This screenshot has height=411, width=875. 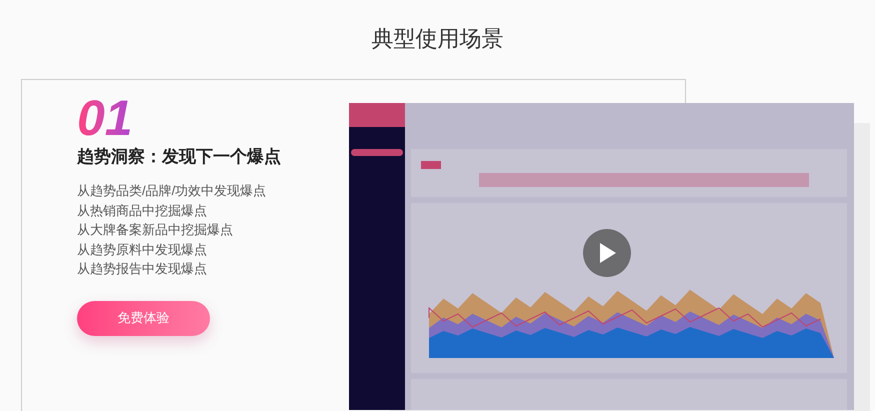 What do you see at coordinates (142, 269) in the screenshot?
I see `feature-point: 从趋势报告中发现爆点` at bounding box center [142, 269].